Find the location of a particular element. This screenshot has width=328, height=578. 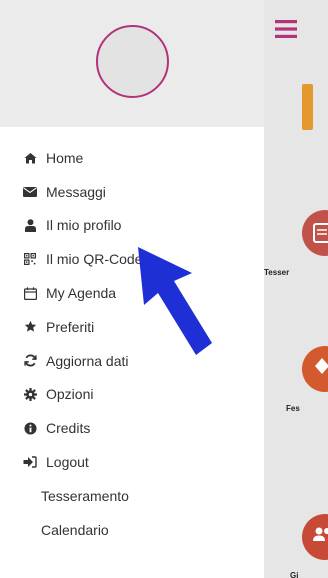

menu-item-label: Il mio profilo is located at coordinates (84, 225).